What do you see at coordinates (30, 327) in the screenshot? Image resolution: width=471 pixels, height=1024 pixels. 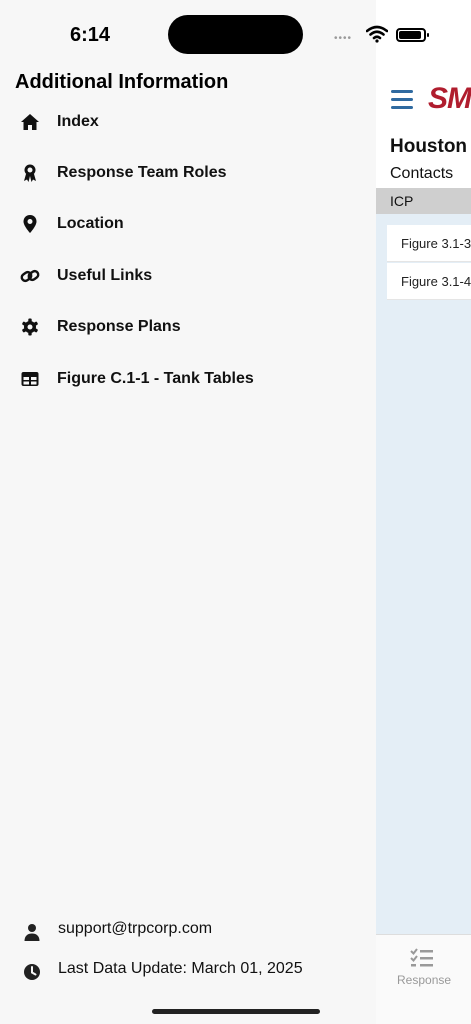 I see `gear-icon` at bounding box center [30, 327].